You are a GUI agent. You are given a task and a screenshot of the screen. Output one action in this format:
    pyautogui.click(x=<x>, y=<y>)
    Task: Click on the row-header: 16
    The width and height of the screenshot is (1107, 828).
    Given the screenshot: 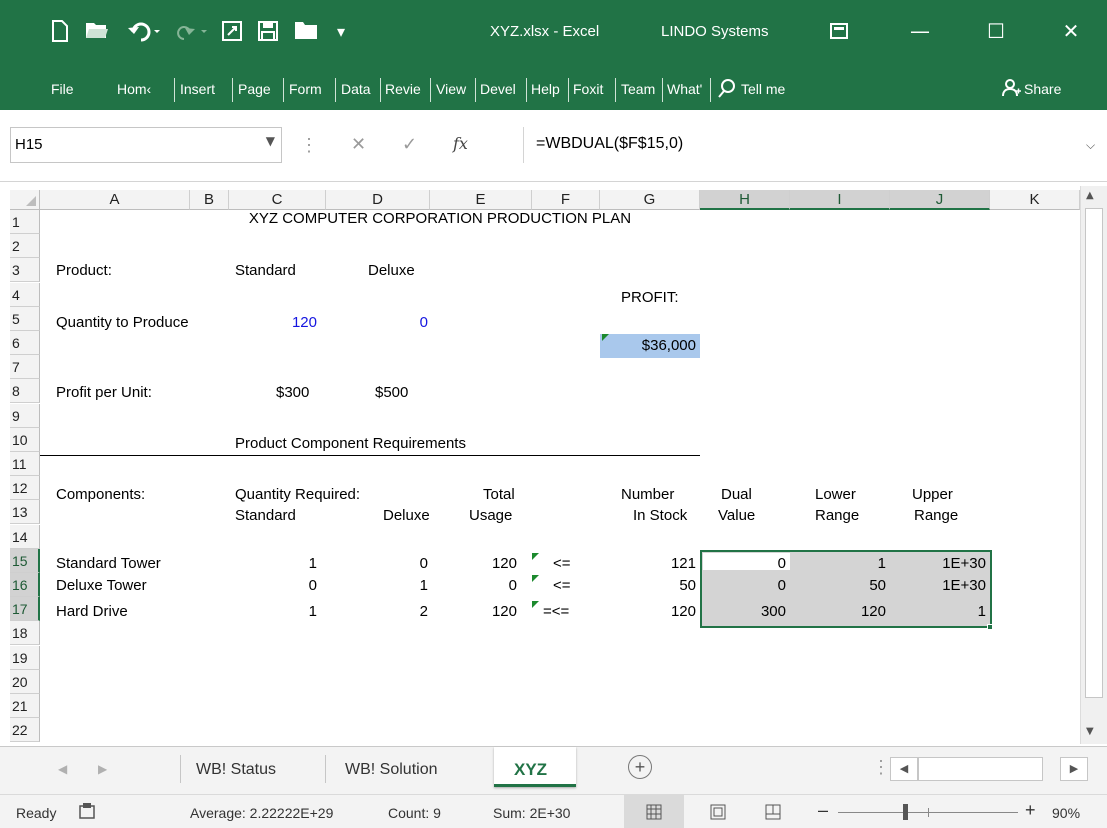 What is the action you would take?
    pyautogui.click(x=25, y=585)
    